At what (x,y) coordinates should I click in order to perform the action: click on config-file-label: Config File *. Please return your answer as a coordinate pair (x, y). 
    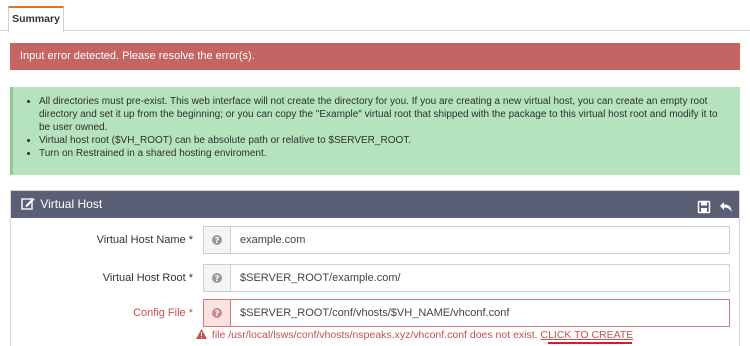
    Looking at the image, I should click on (163, 313).